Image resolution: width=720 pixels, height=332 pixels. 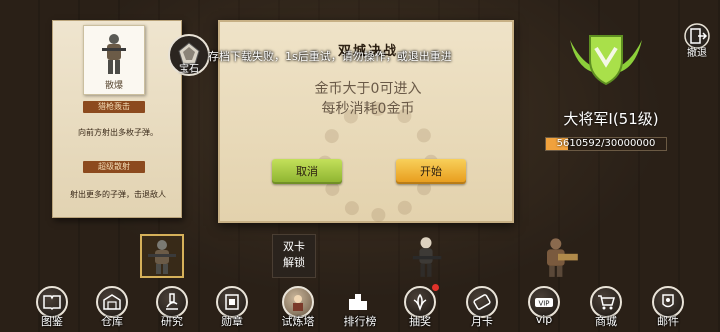 I want to click on gift-icon, so click(x=420, y=302).